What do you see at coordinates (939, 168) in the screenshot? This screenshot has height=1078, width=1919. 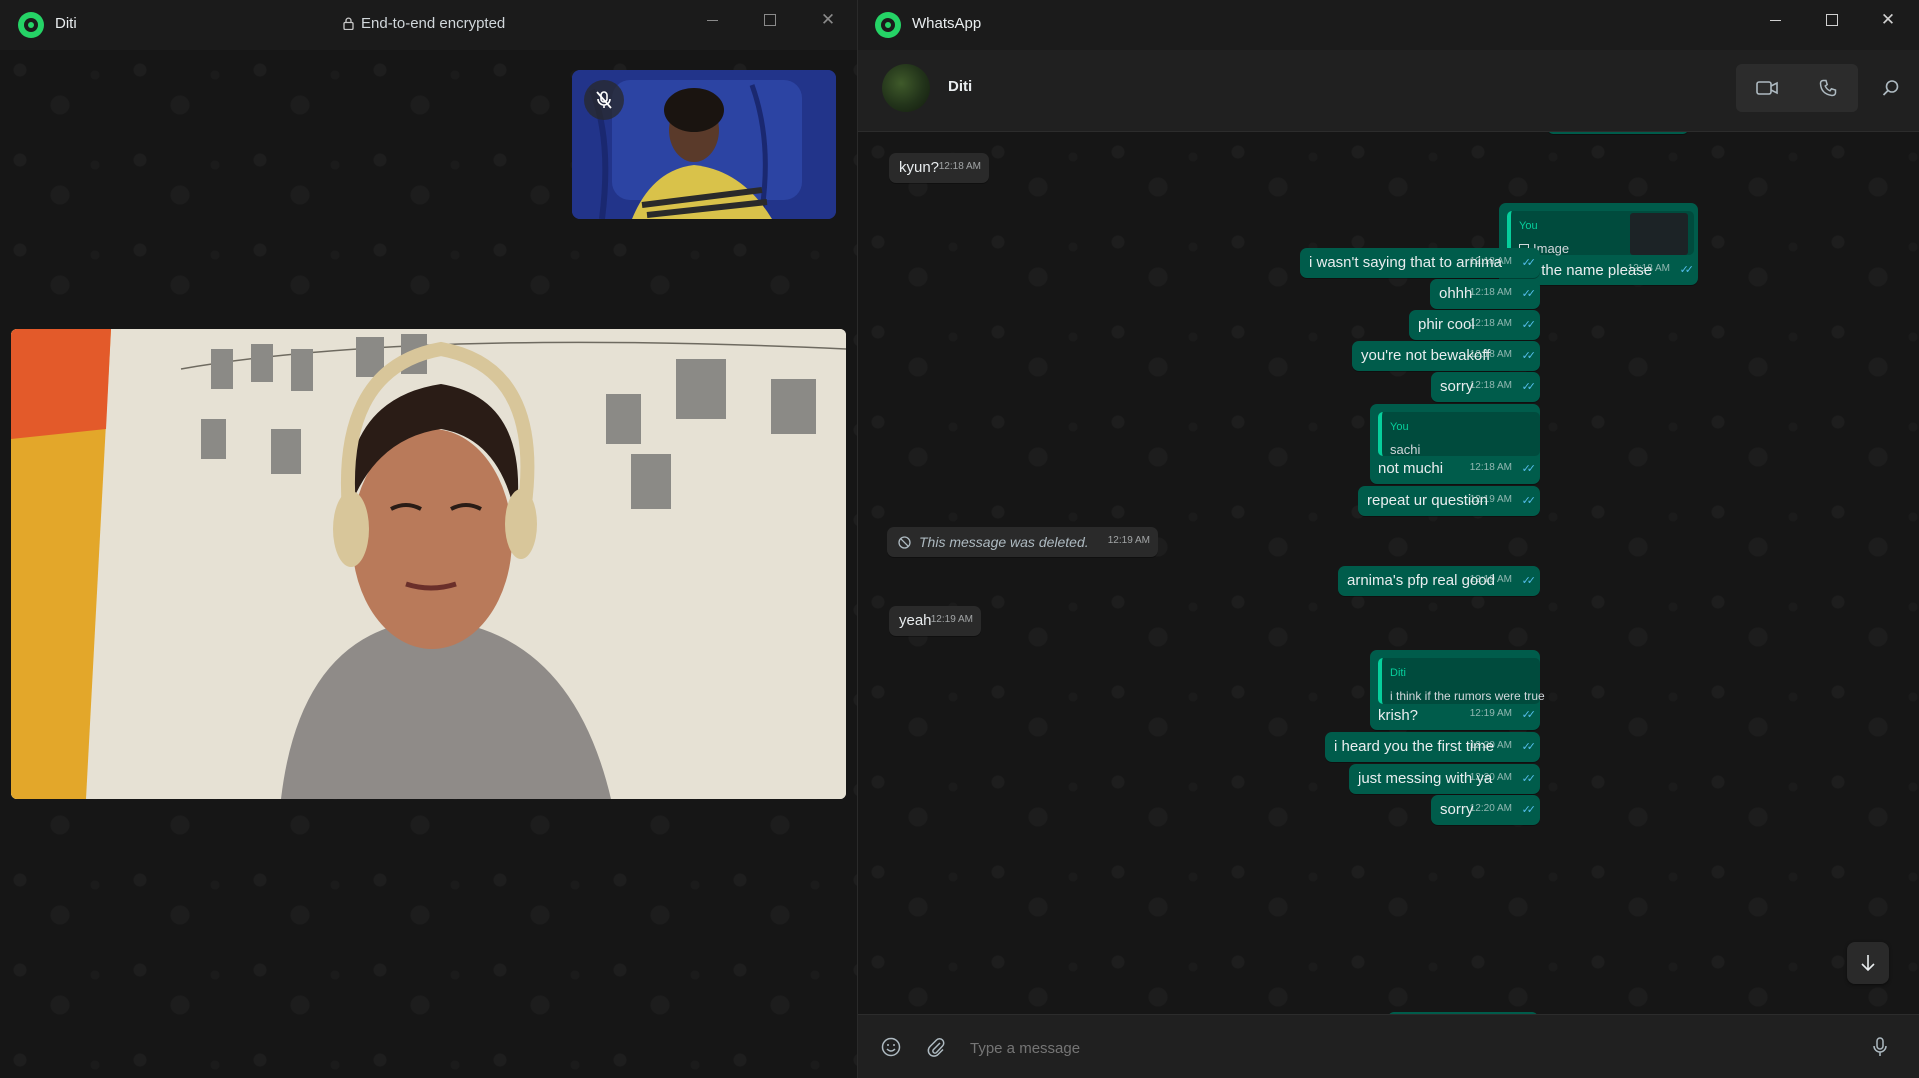 I see `message-incoming: kyun? 12:18 AM` at bounding box center [939, 168].